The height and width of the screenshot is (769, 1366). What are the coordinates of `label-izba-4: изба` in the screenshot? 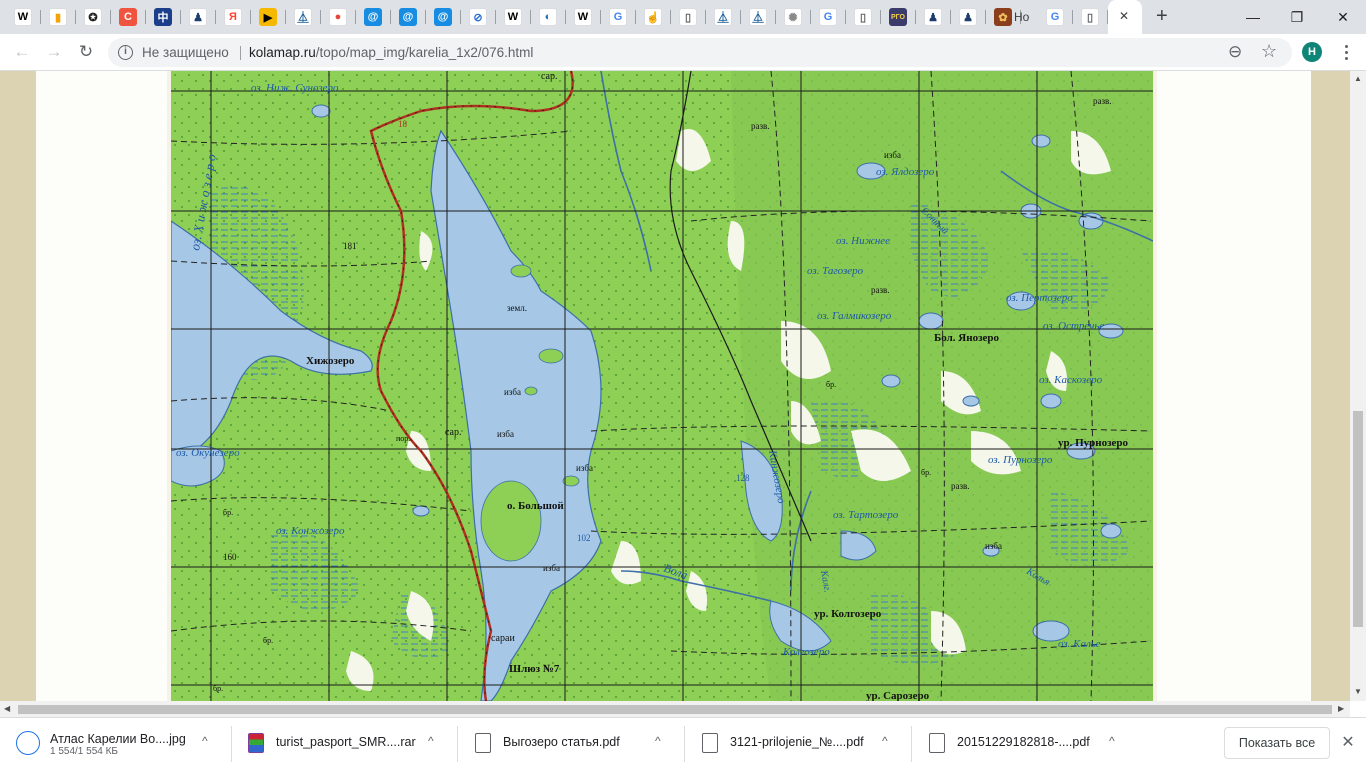 It's located at (551, 568).